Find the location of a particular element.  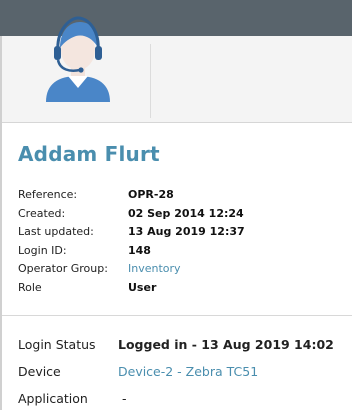

detail-value: OPR-28 is located at coordinates (151, 194).